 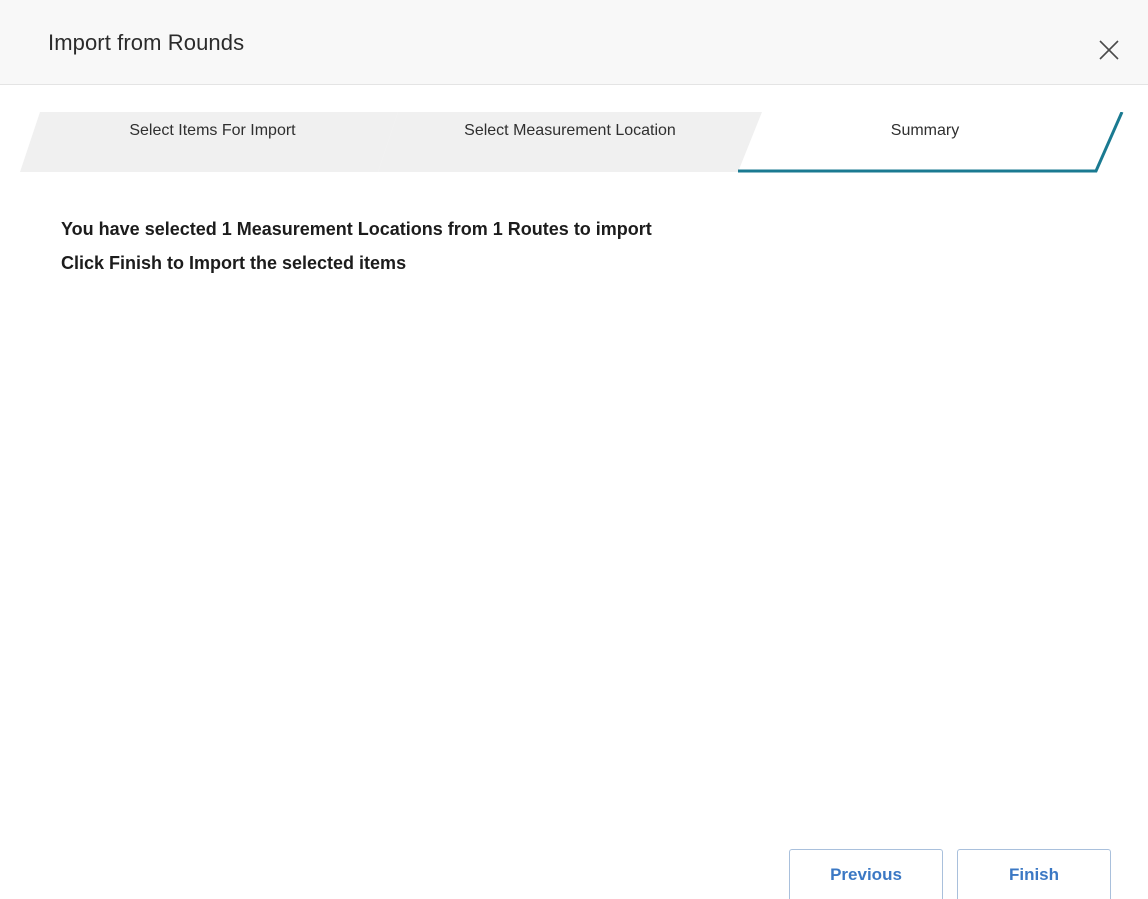 I want to click on step-select-measurement-location: Select Measurement Location, so click(x=570, y=132).